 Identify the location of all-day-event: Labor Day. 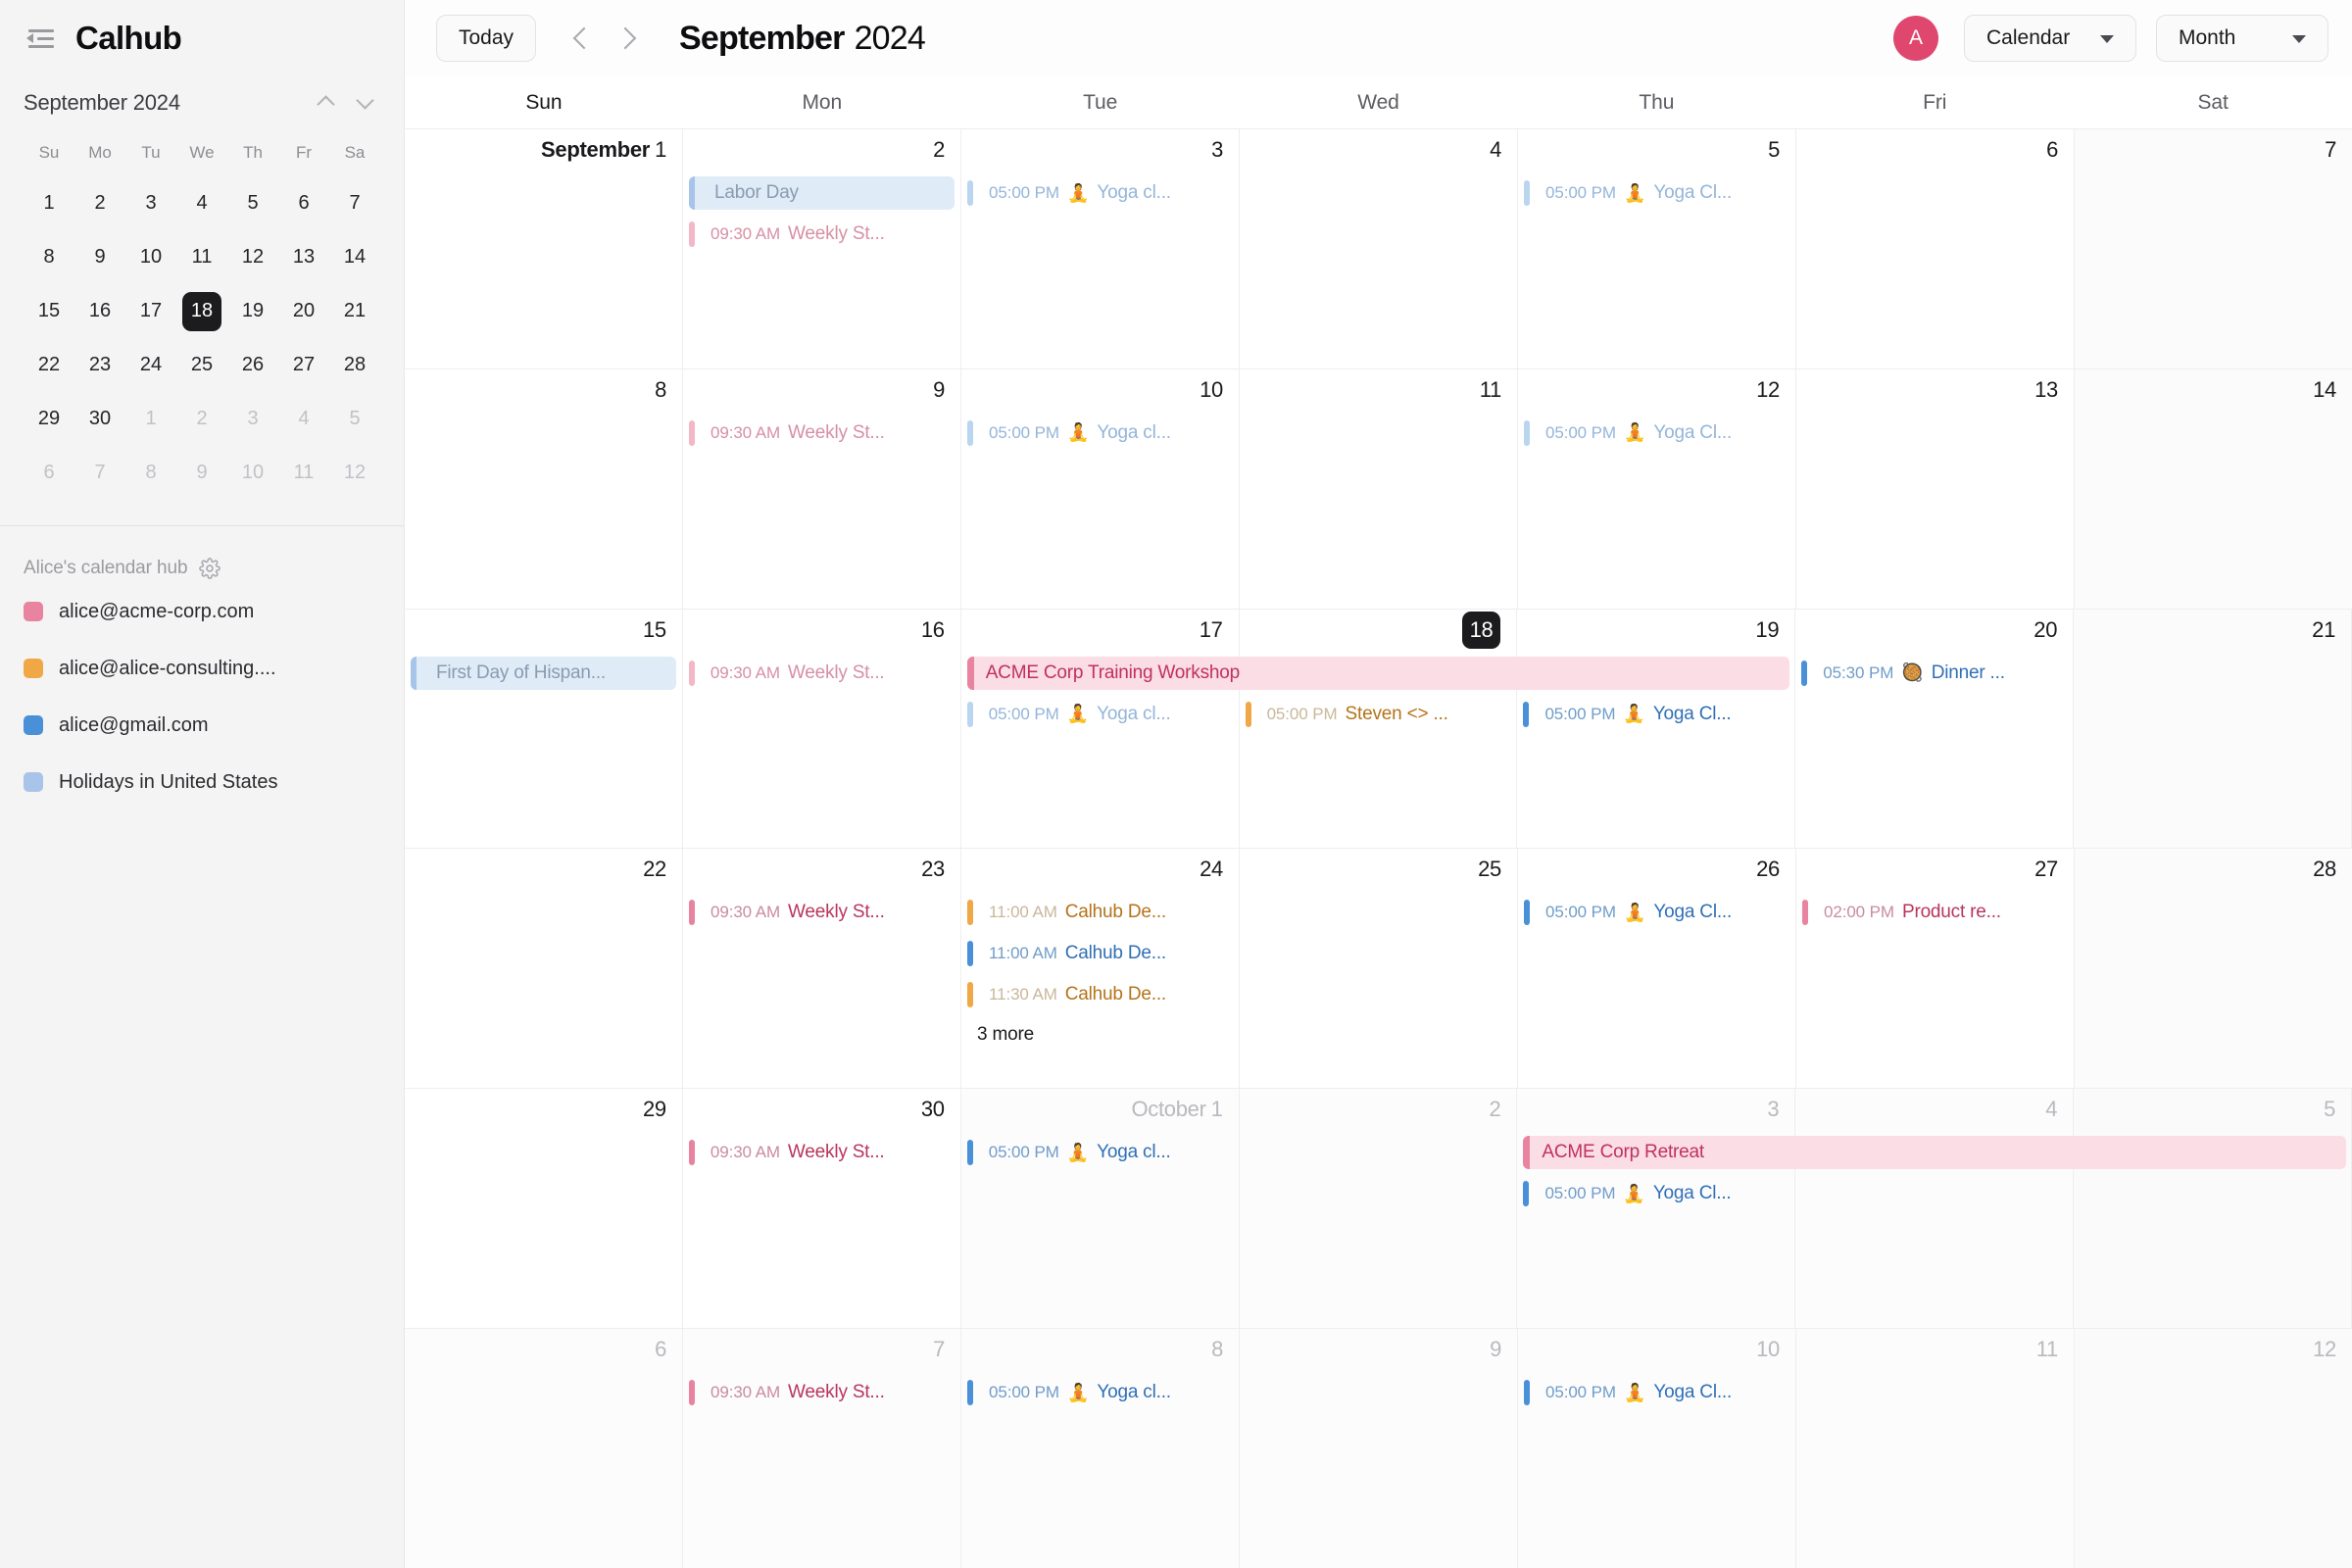
(822, 193).